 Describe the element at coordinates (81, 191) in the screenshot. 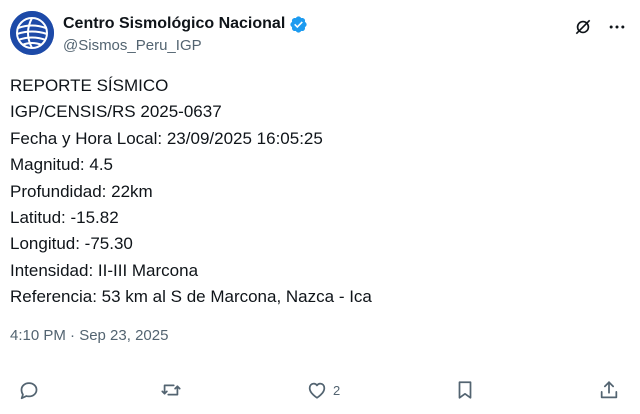

I see `post-line: Profundidad: 22km` at that location.